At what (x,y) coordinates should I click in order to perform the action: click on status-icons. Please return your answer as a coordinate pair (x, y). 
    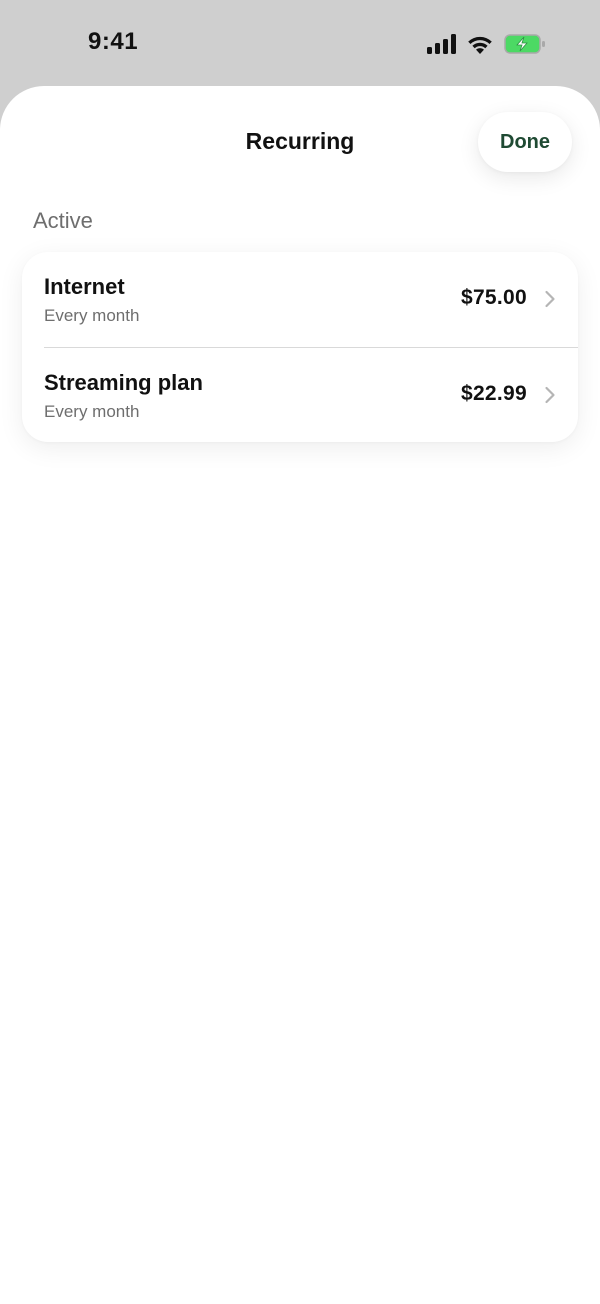
    Looking at the image, I should click on (486, 44).